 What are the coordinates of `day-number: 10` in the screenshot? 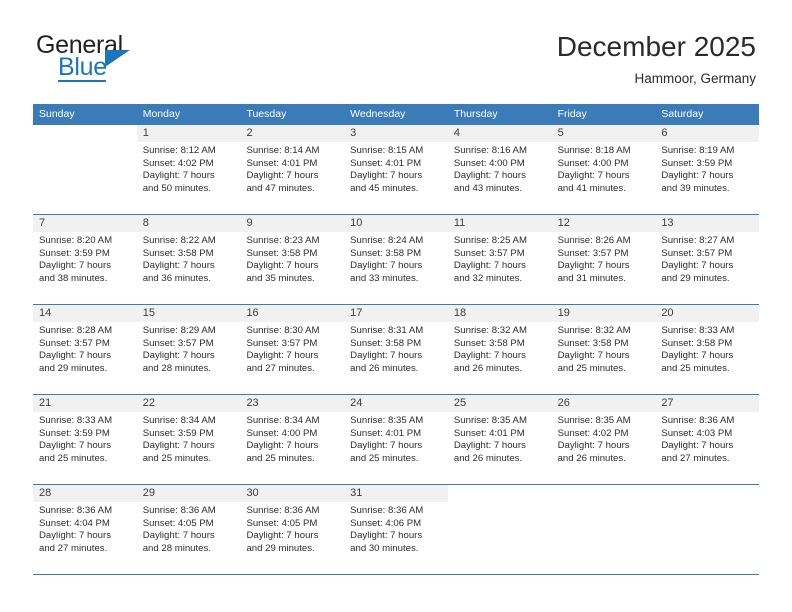 It's located at (396, 223).